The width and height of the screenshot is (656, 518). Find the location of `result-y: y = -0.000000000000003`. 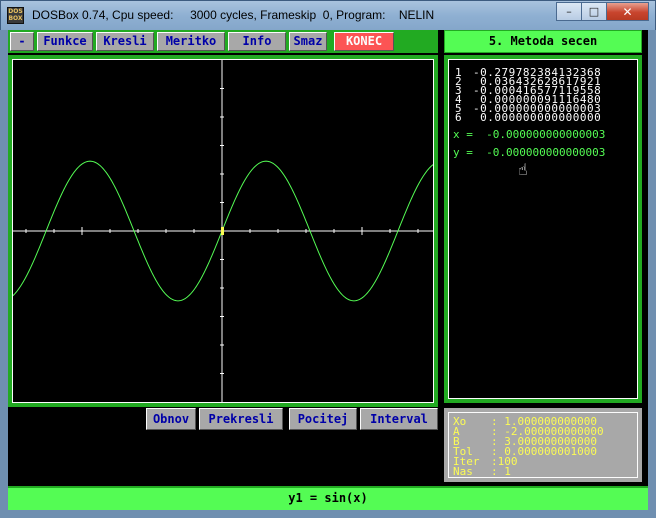

result-y: y = -0.000000000000003 is located at coordinates (529, 152).